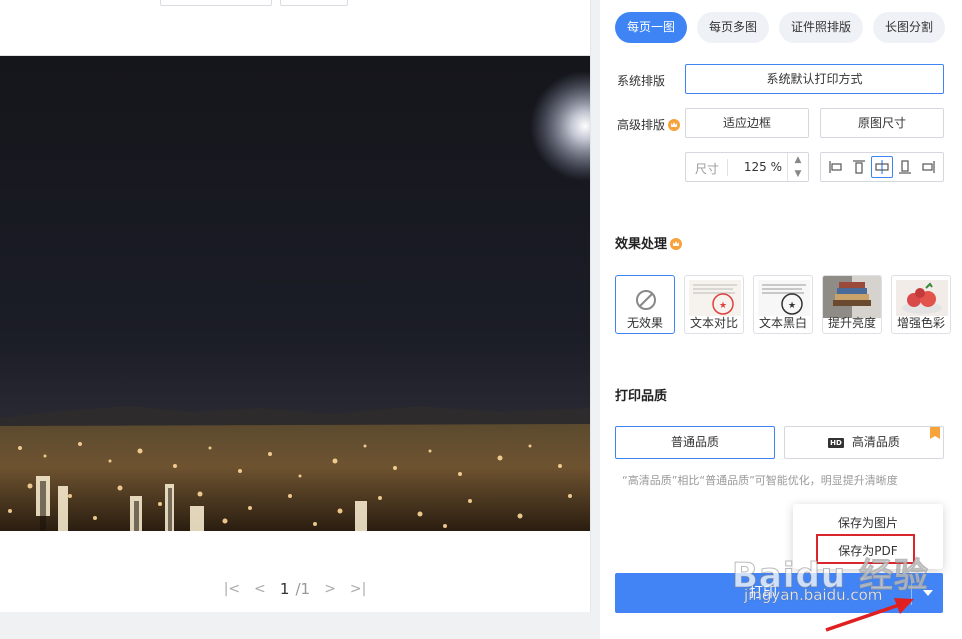  What do you see at coordinates (784, 298) in the screenshot?
I see `bw-stamp-document-icon: ★` at bounding box center [784, 298].